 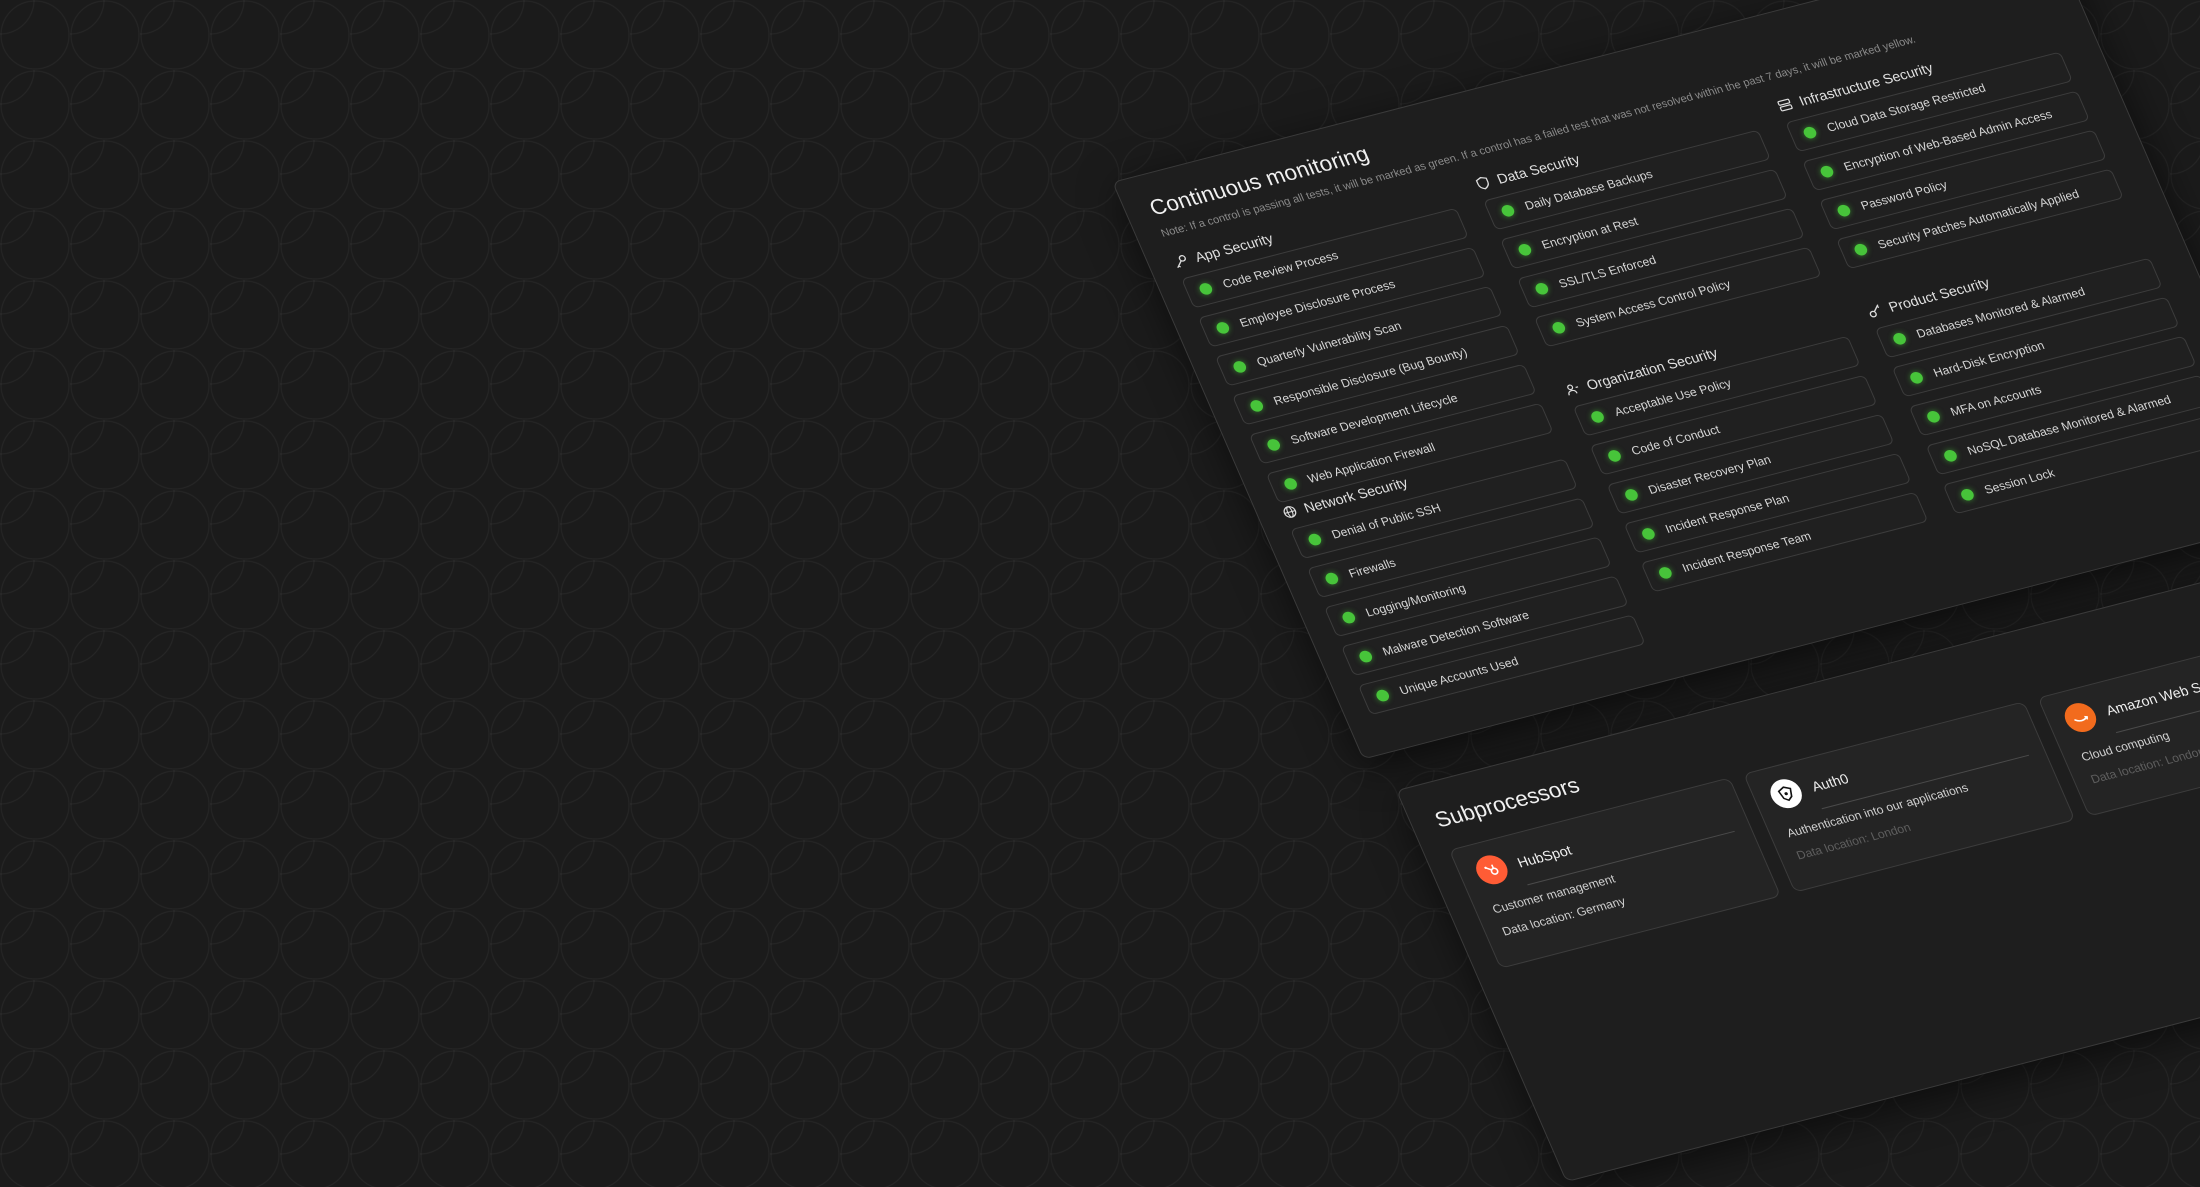 What do you see at coordinates (1675, 440) in the screenshot?
I see `control-label: Code of Conduct` at bounding box center [1675, 440].